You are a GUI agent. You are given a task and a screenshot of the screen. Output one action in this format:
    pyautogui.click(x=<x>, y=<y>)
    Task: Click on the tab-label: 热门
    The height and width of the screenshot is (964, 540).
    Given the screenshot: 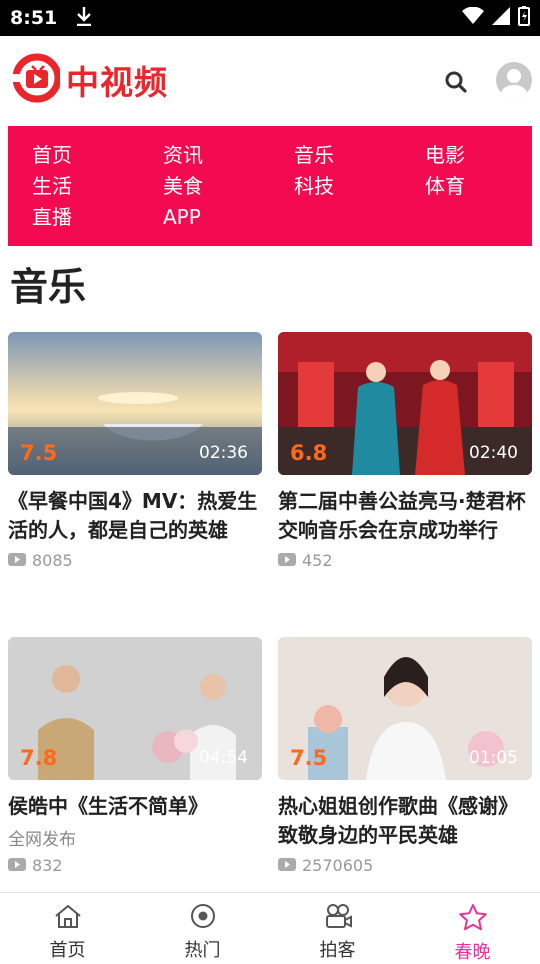 What is the action you would take?
    pyautogui.click(x=202, y=950)
    